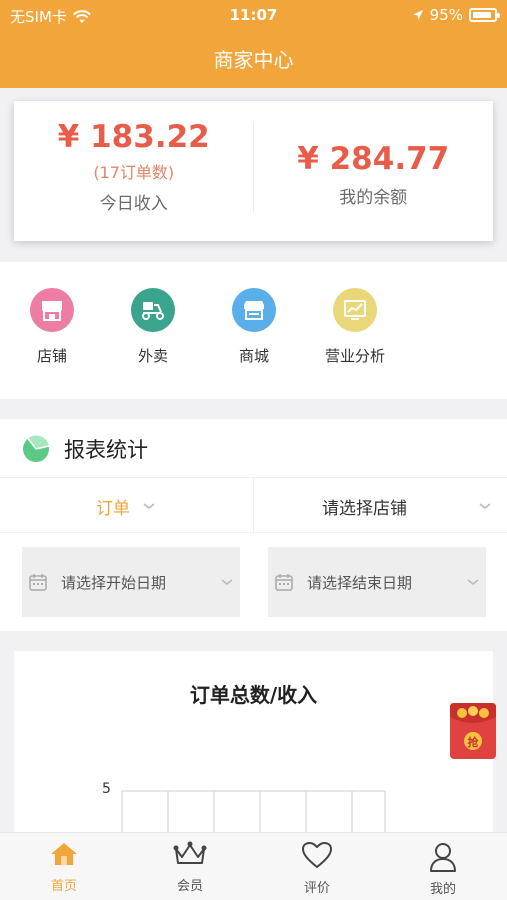 This screenshot has width=507, height=900. I want to click on menu-item-delivery: 外卖, so click(153, 327).